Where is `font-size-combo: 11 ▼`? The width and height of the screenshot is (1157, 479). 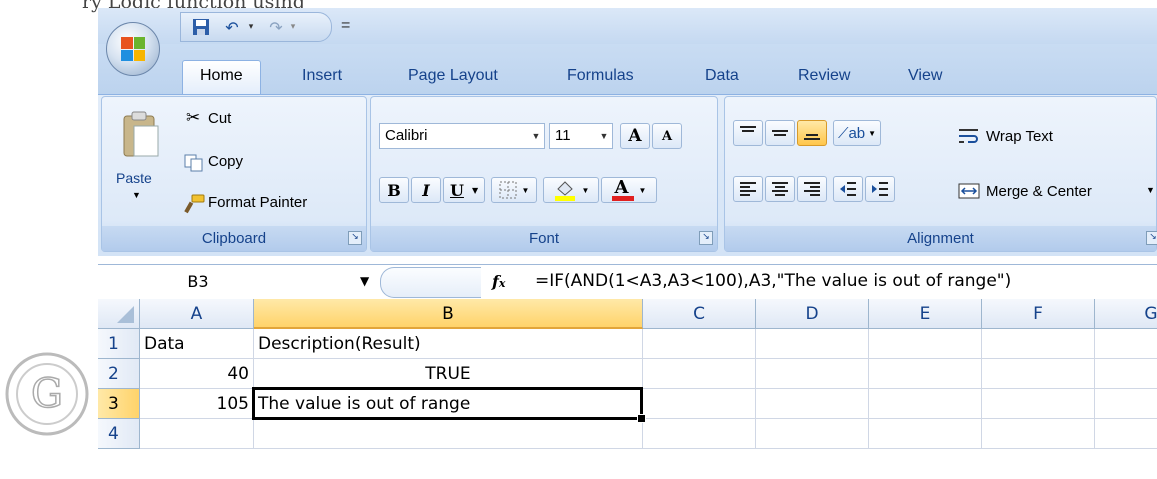 font-size-combo: 11 ▼ is located at coordinates (581, 136).